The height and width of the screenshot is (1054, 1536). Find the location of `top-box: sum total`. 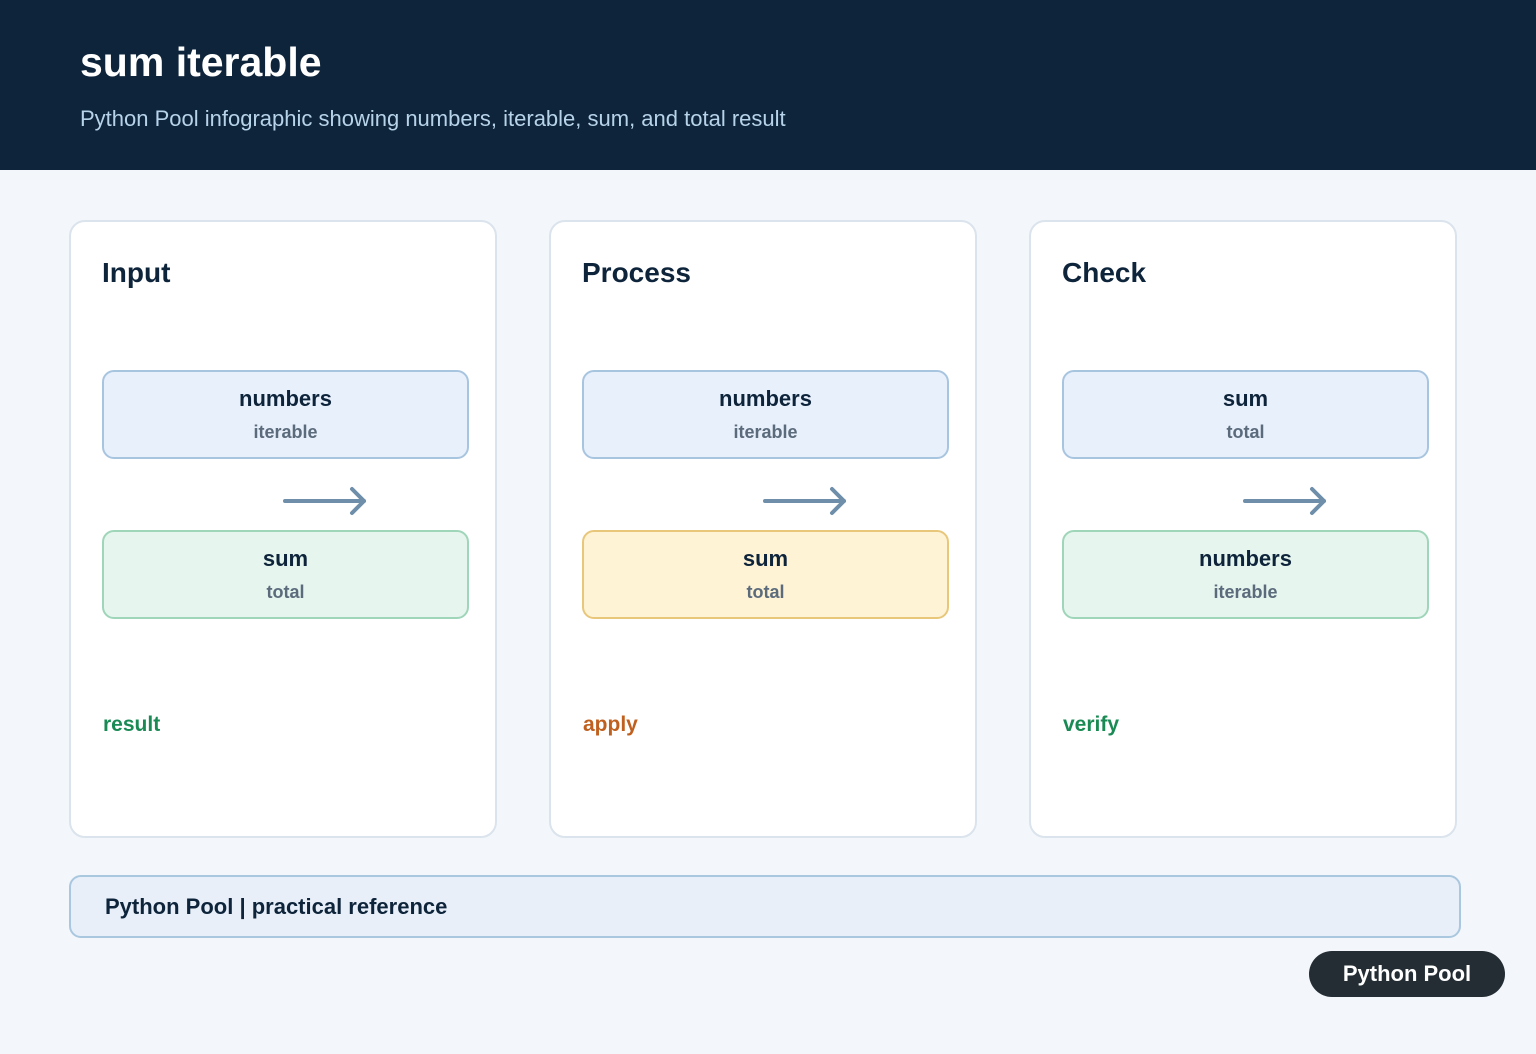

top-box: sum total is located at coordinates (1245, 414).